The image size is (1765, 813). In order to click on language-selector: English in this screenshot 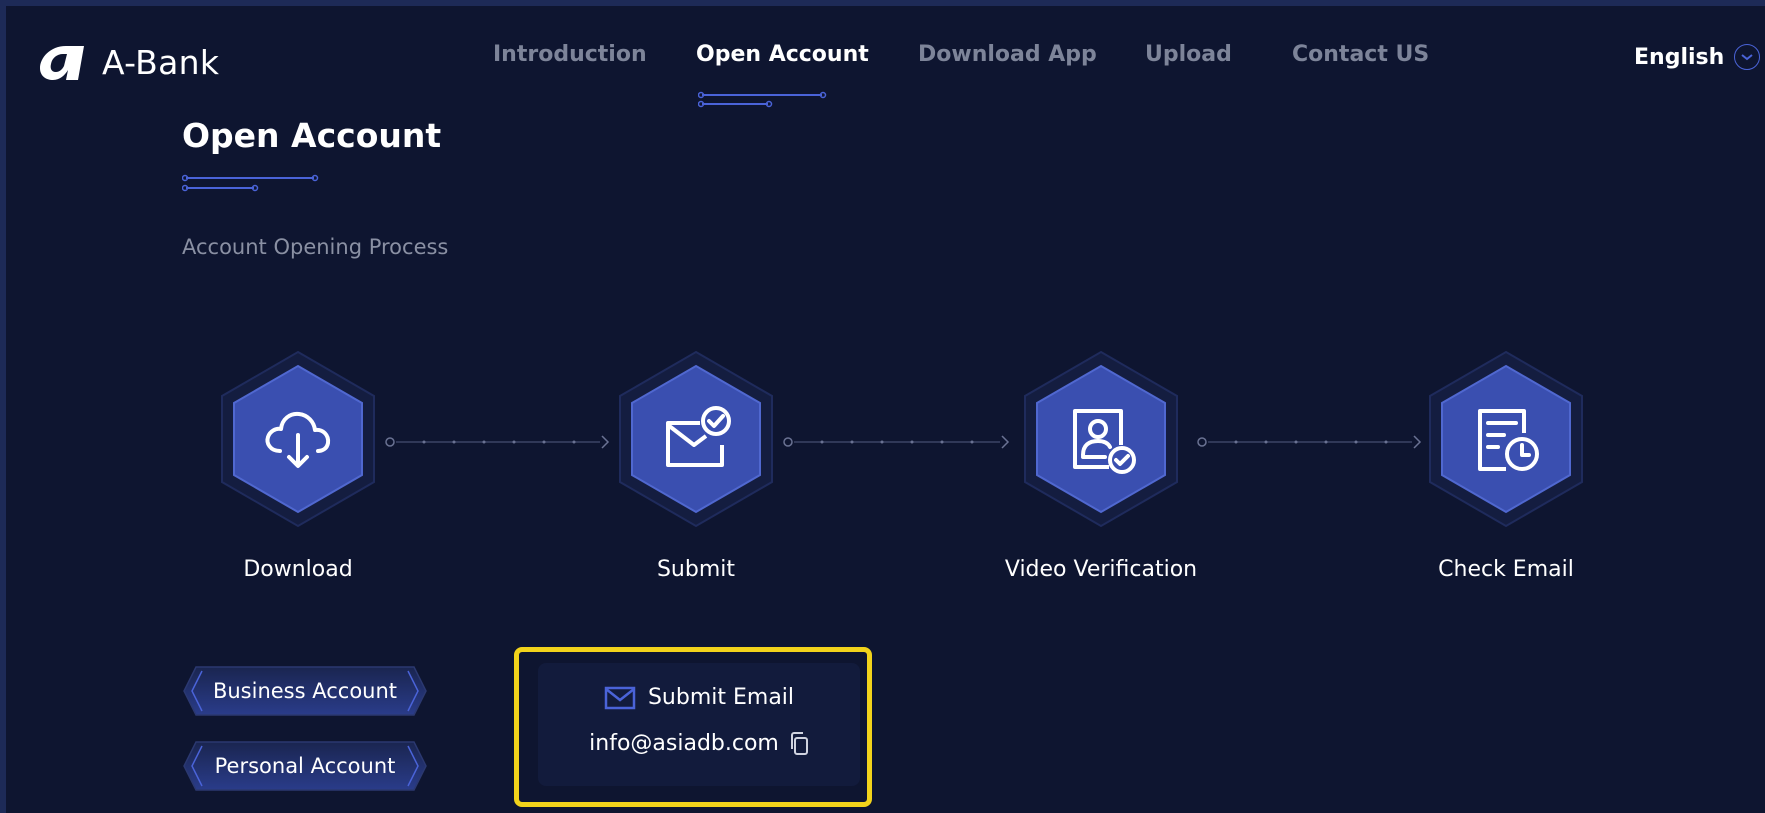, I will do `click(1697, 57)`.